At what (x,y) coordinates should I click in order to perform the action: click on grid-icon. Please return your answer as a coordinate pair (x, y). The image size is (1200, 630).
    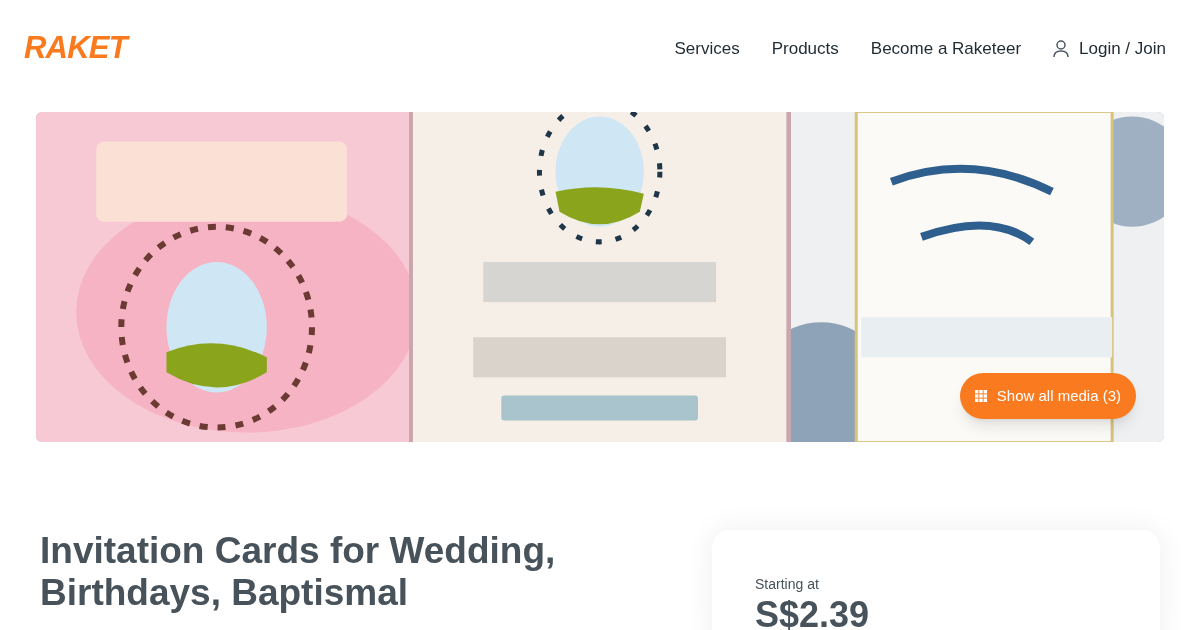
    Looking at the image, I should click on (980, 396).